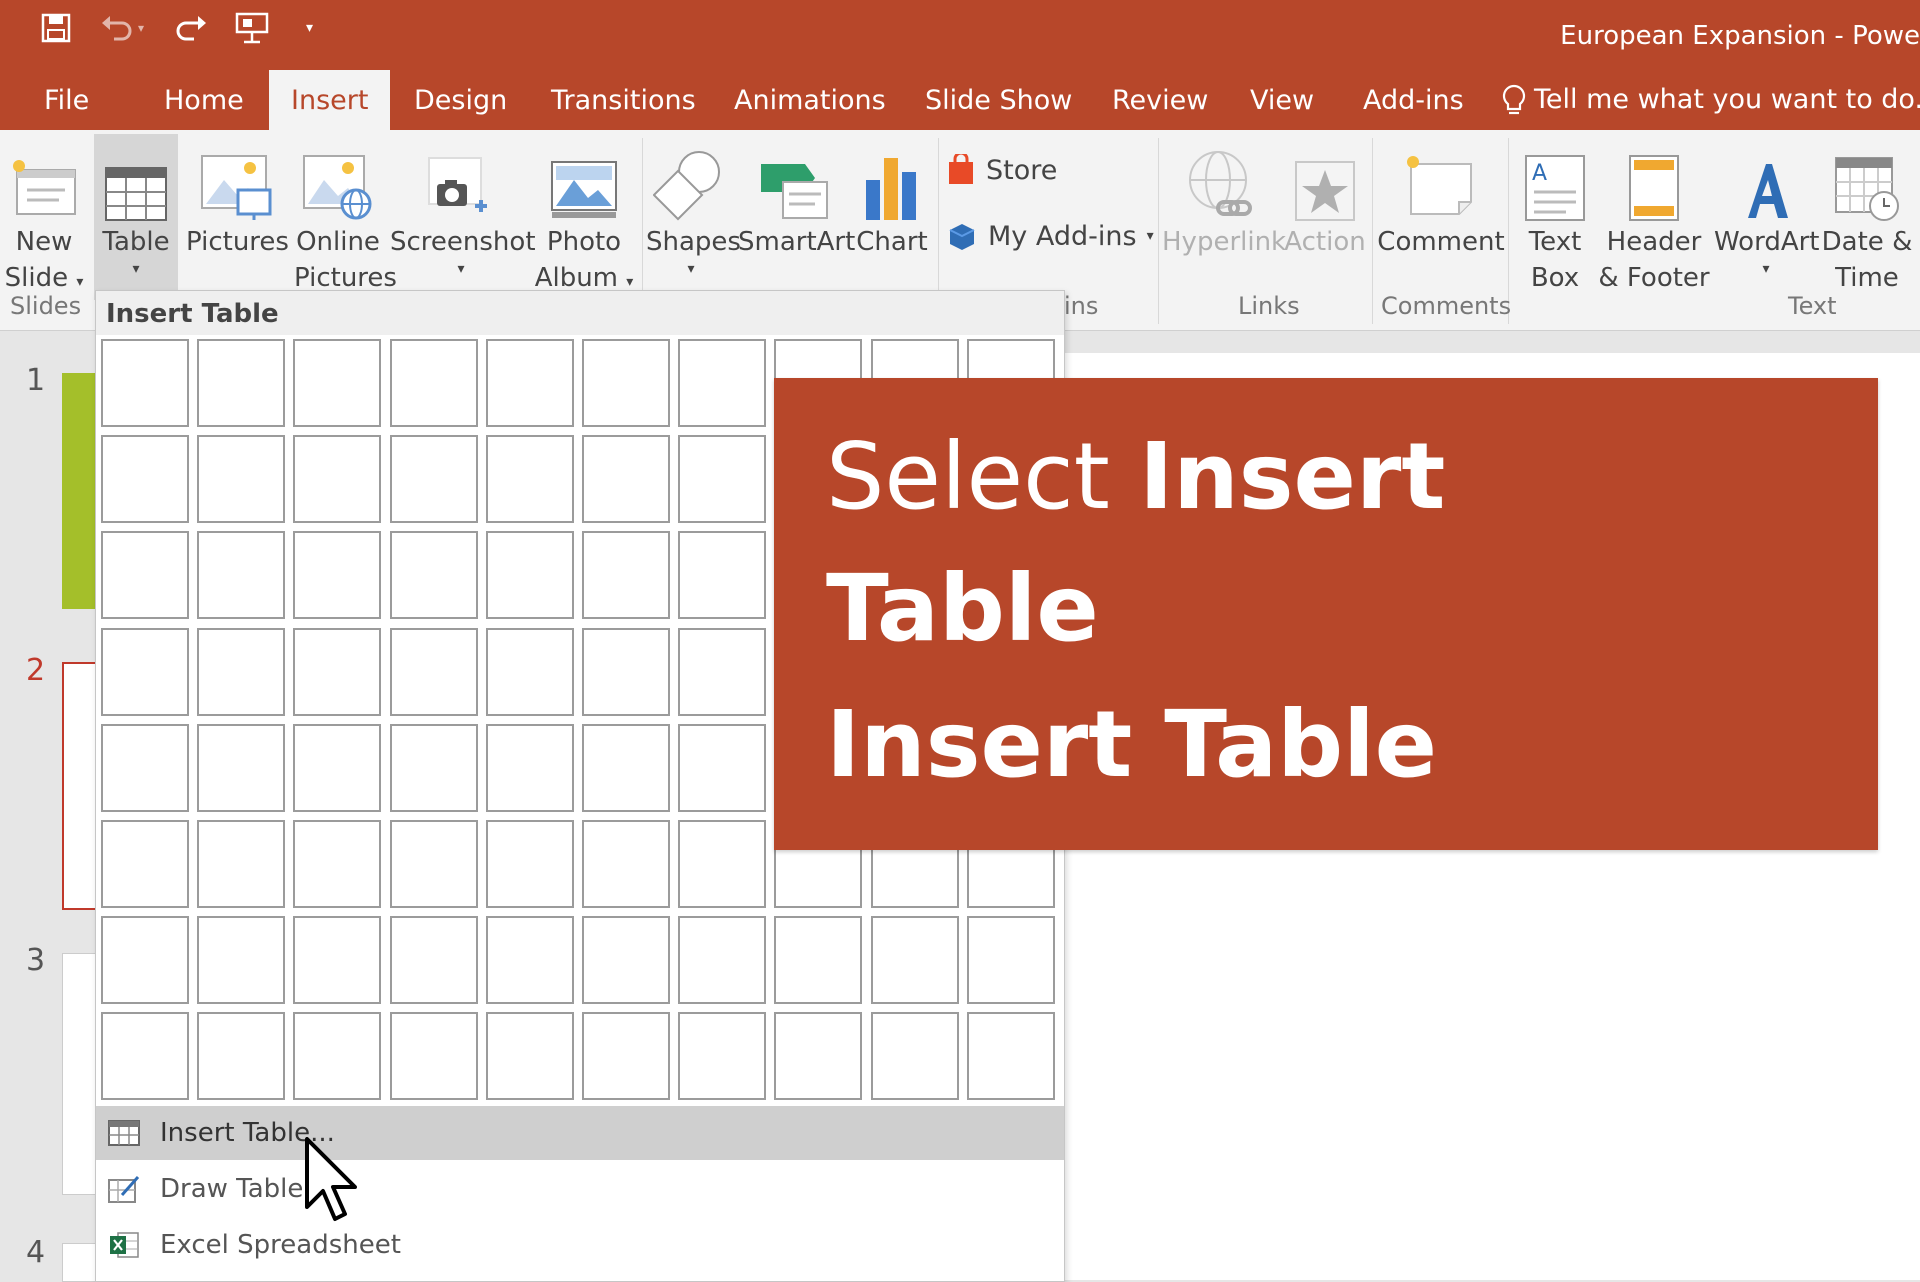 Image resolution: width=1920 pixels, height=1282 pixels. Describe the element at coordinates (237, 200) in the screenshot. I see `pictures-button: Pictures` at that location.